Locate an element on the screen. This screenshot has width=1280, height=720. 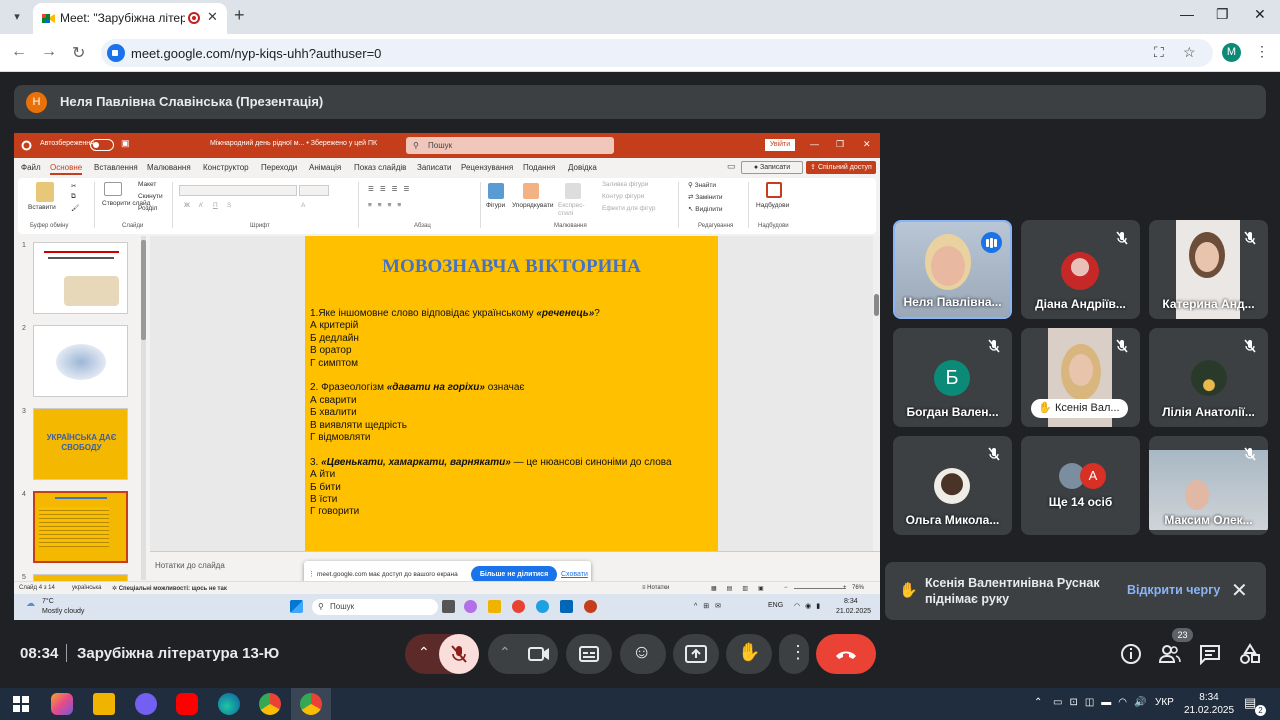
thumbnail-scrollbar is located at coordinates (143, 408).